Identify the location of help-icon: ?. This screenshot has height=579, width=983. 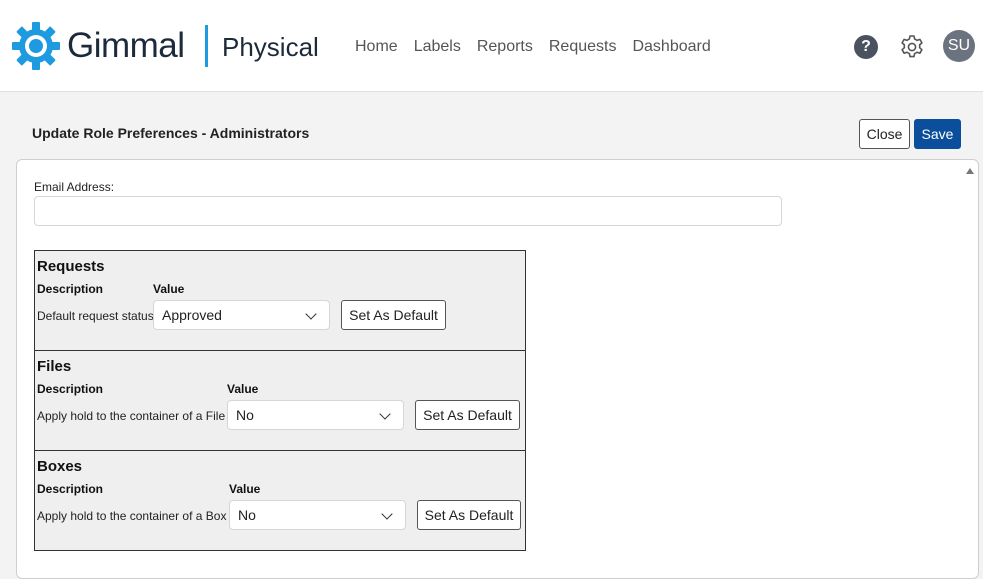
(866, 47).